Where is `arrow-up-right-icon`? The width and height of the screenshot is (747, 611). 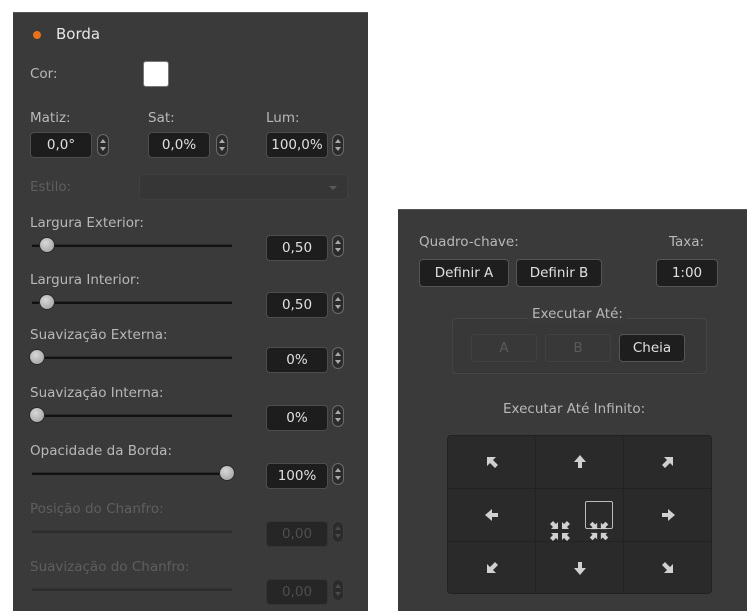
arrow-up-right-icon is located at coordinates (667, 462).